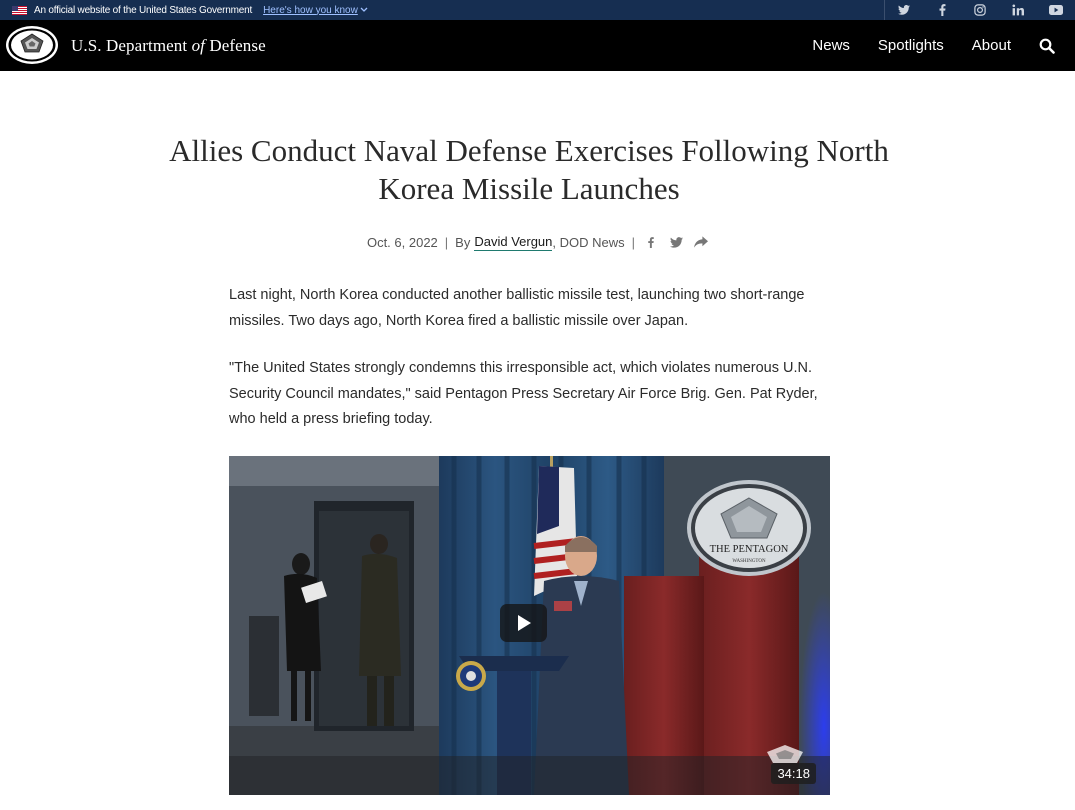 This screenshot has height=810, width=1075. What do you see at coordinates (831, 45) in the screenshot?
I see `nav-news: News` at bounding box center [831, 45].